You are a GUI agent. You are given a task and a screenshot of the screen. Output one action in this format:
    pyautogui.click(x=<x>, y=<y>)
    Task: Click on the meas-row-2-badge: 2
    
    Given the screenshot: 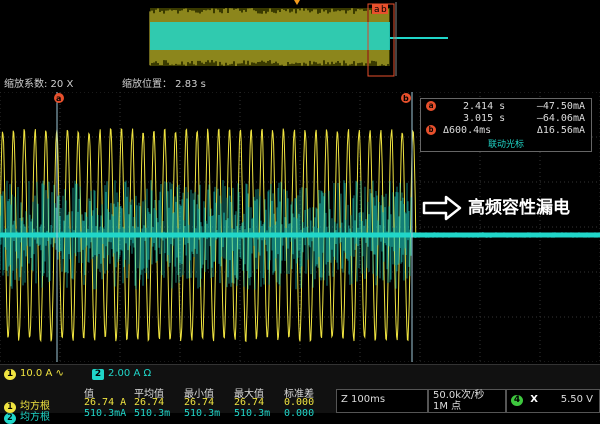 What is the action you would take?
    pyautogui.click(x=10, y=418)
    